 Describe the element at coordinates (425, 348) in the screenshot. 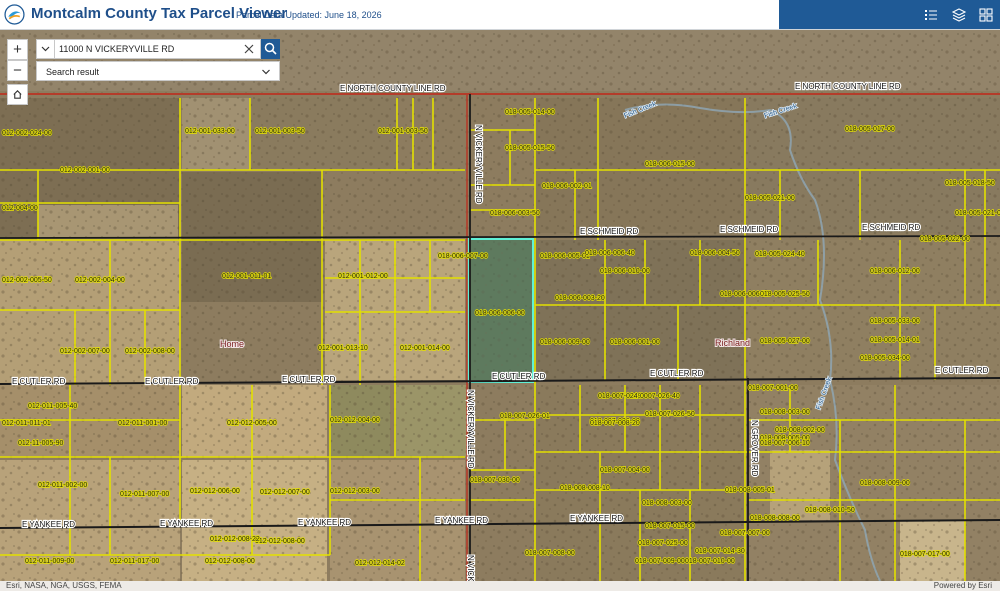

I see `parcel-label: 012-001-014-00` at that location.